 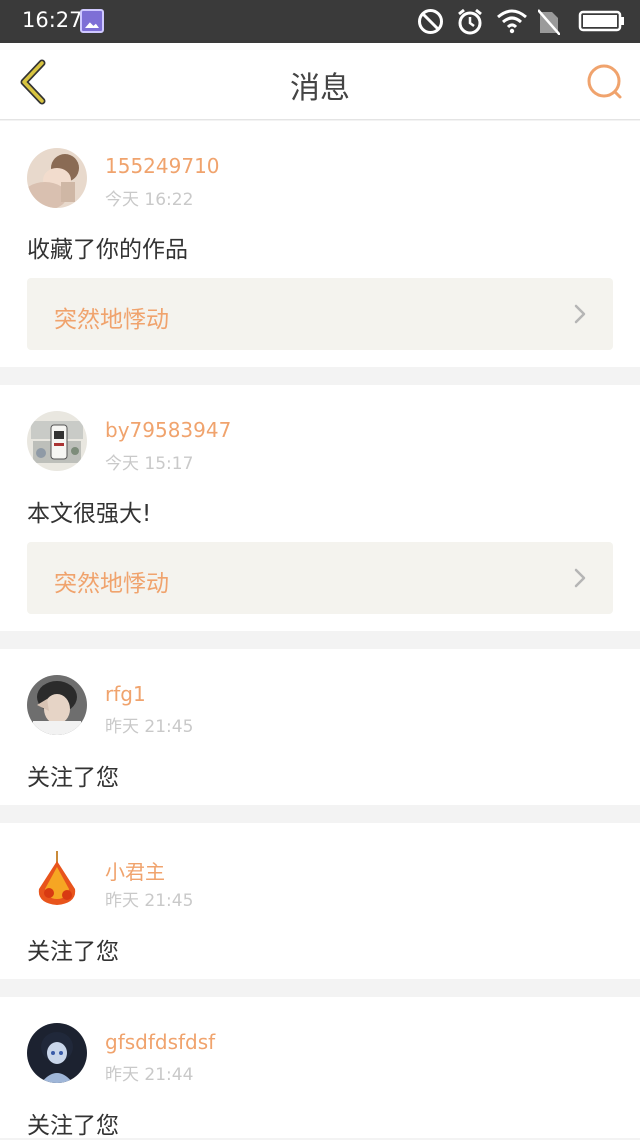 I want to click on username: gfsdfdsfdsf, so click(x=160, y=1042).